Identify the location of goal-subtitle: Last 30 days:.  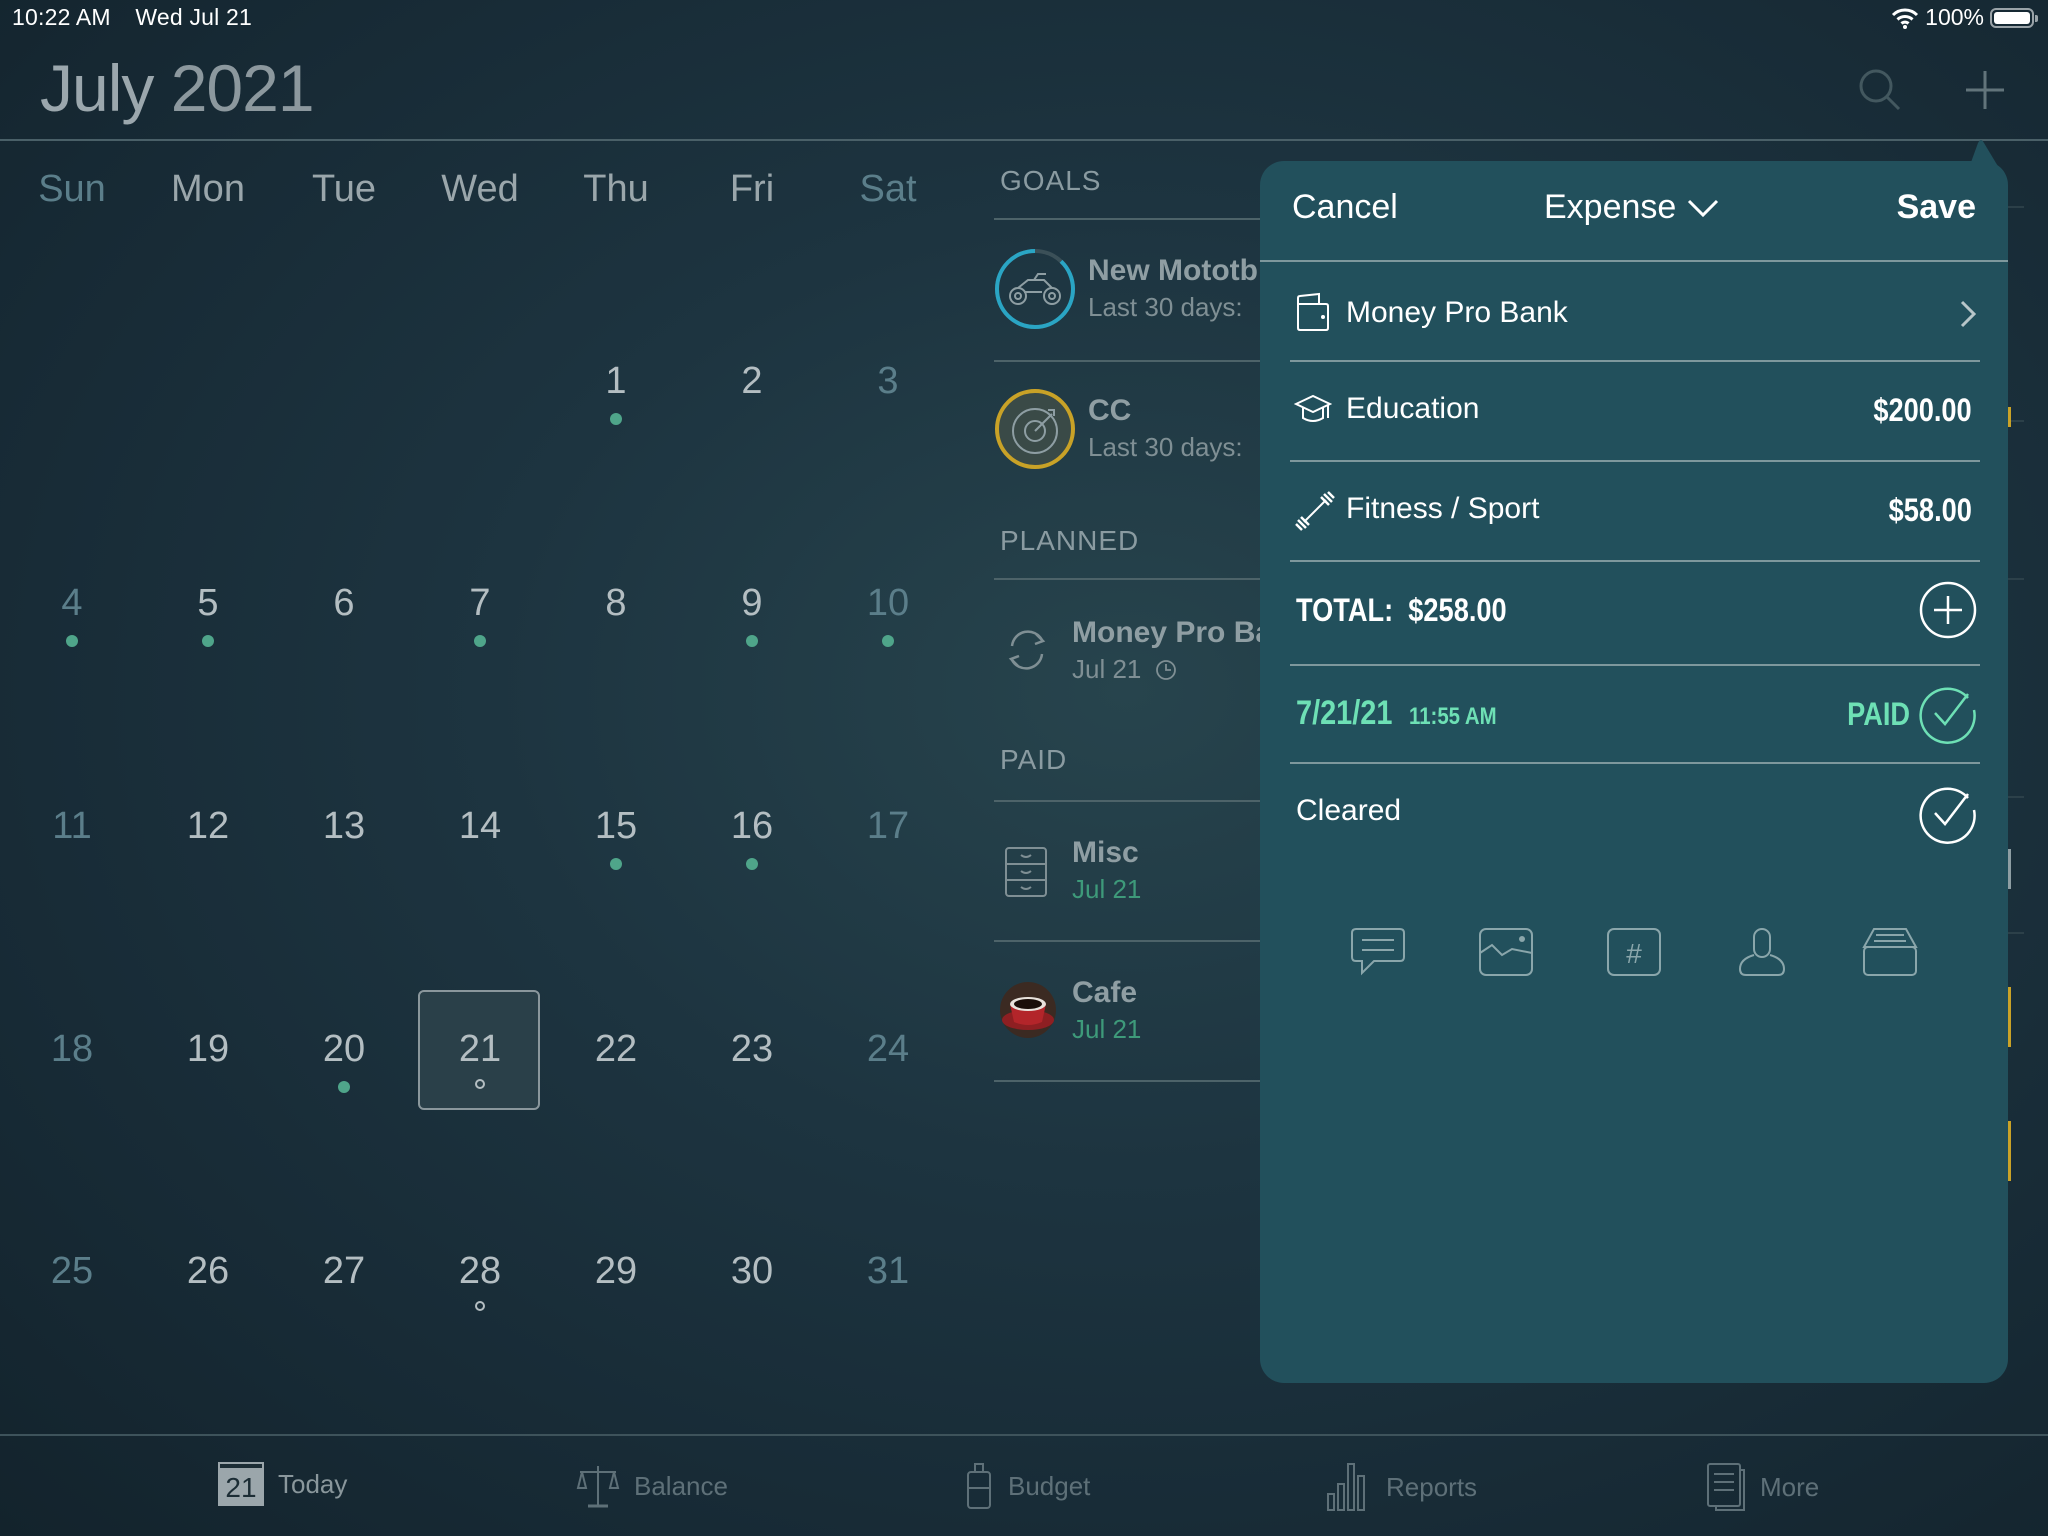
(1165, 307).